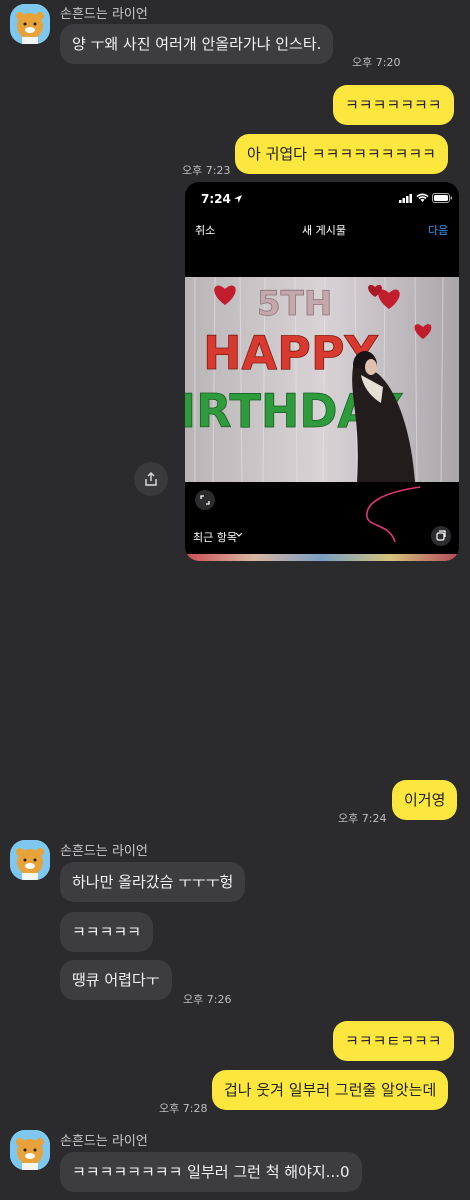 This screenshot has width=470, height=1200. What do you see at coordinates (393, 105) in the screenshot?
I see `message-bubble: ㅋㅋㅋㅋㅋㅋㅋ` at bounding box center [393, 105].